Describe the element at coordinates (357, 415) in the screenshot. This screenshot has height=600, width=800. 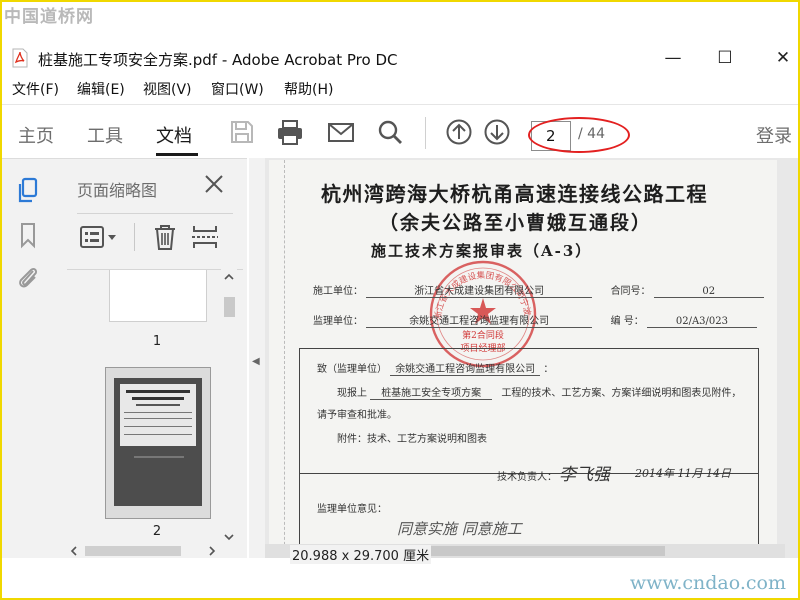
I see `body-line-2: 请予审查和批准。` at that location.